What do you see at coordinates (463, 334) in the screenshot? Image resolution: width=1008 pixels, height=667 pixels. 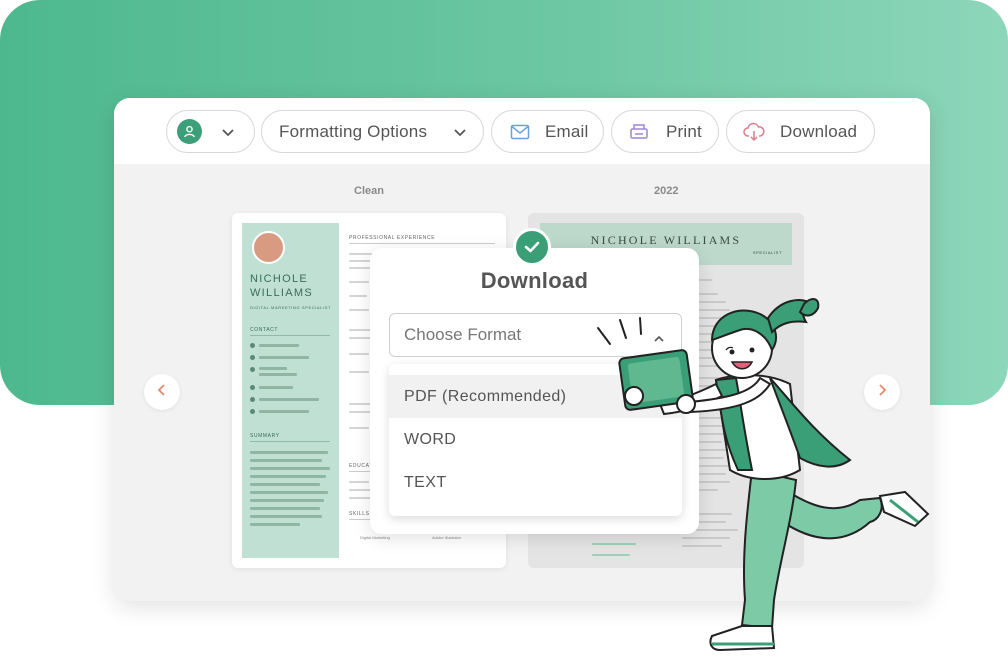 I see `format-select-placeholder: Choose Format` at bounding box center [463, 334].